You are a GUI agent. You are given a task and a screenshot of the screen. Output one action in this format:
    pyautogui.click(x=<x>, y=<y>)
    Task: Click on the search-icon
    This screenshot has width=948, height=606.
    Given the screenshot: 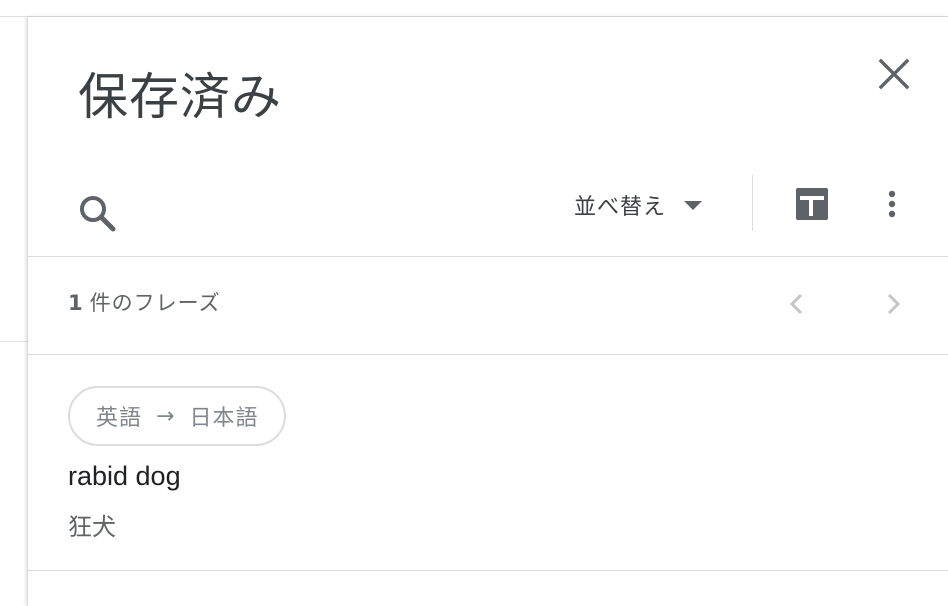 What is the action you would take?
    pyautogui.click(x=98, y=214)
    